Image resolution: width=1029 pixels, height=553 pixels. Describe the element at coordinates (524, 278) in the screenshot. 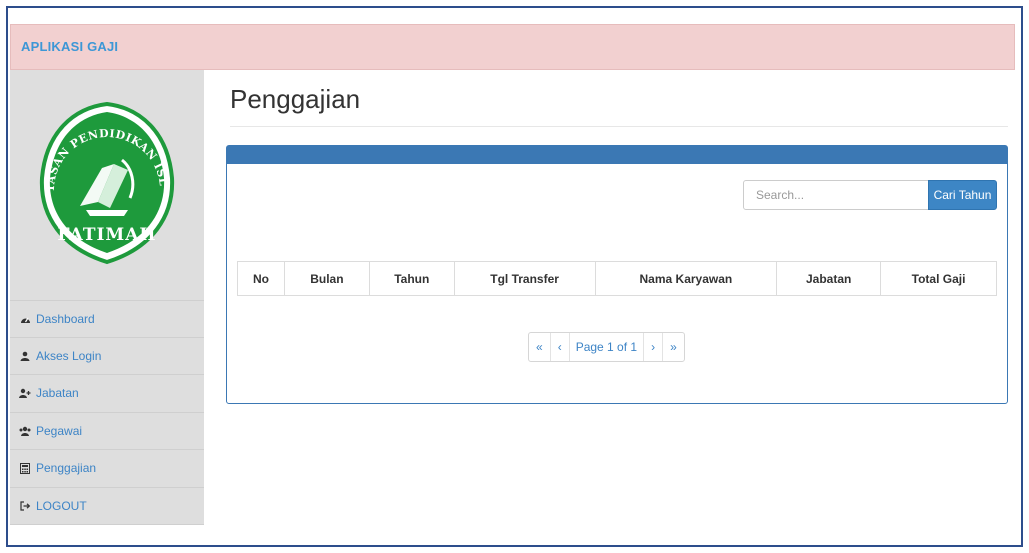

I see `column-header-tgl-transfer: Tgl Transfer` at that location.